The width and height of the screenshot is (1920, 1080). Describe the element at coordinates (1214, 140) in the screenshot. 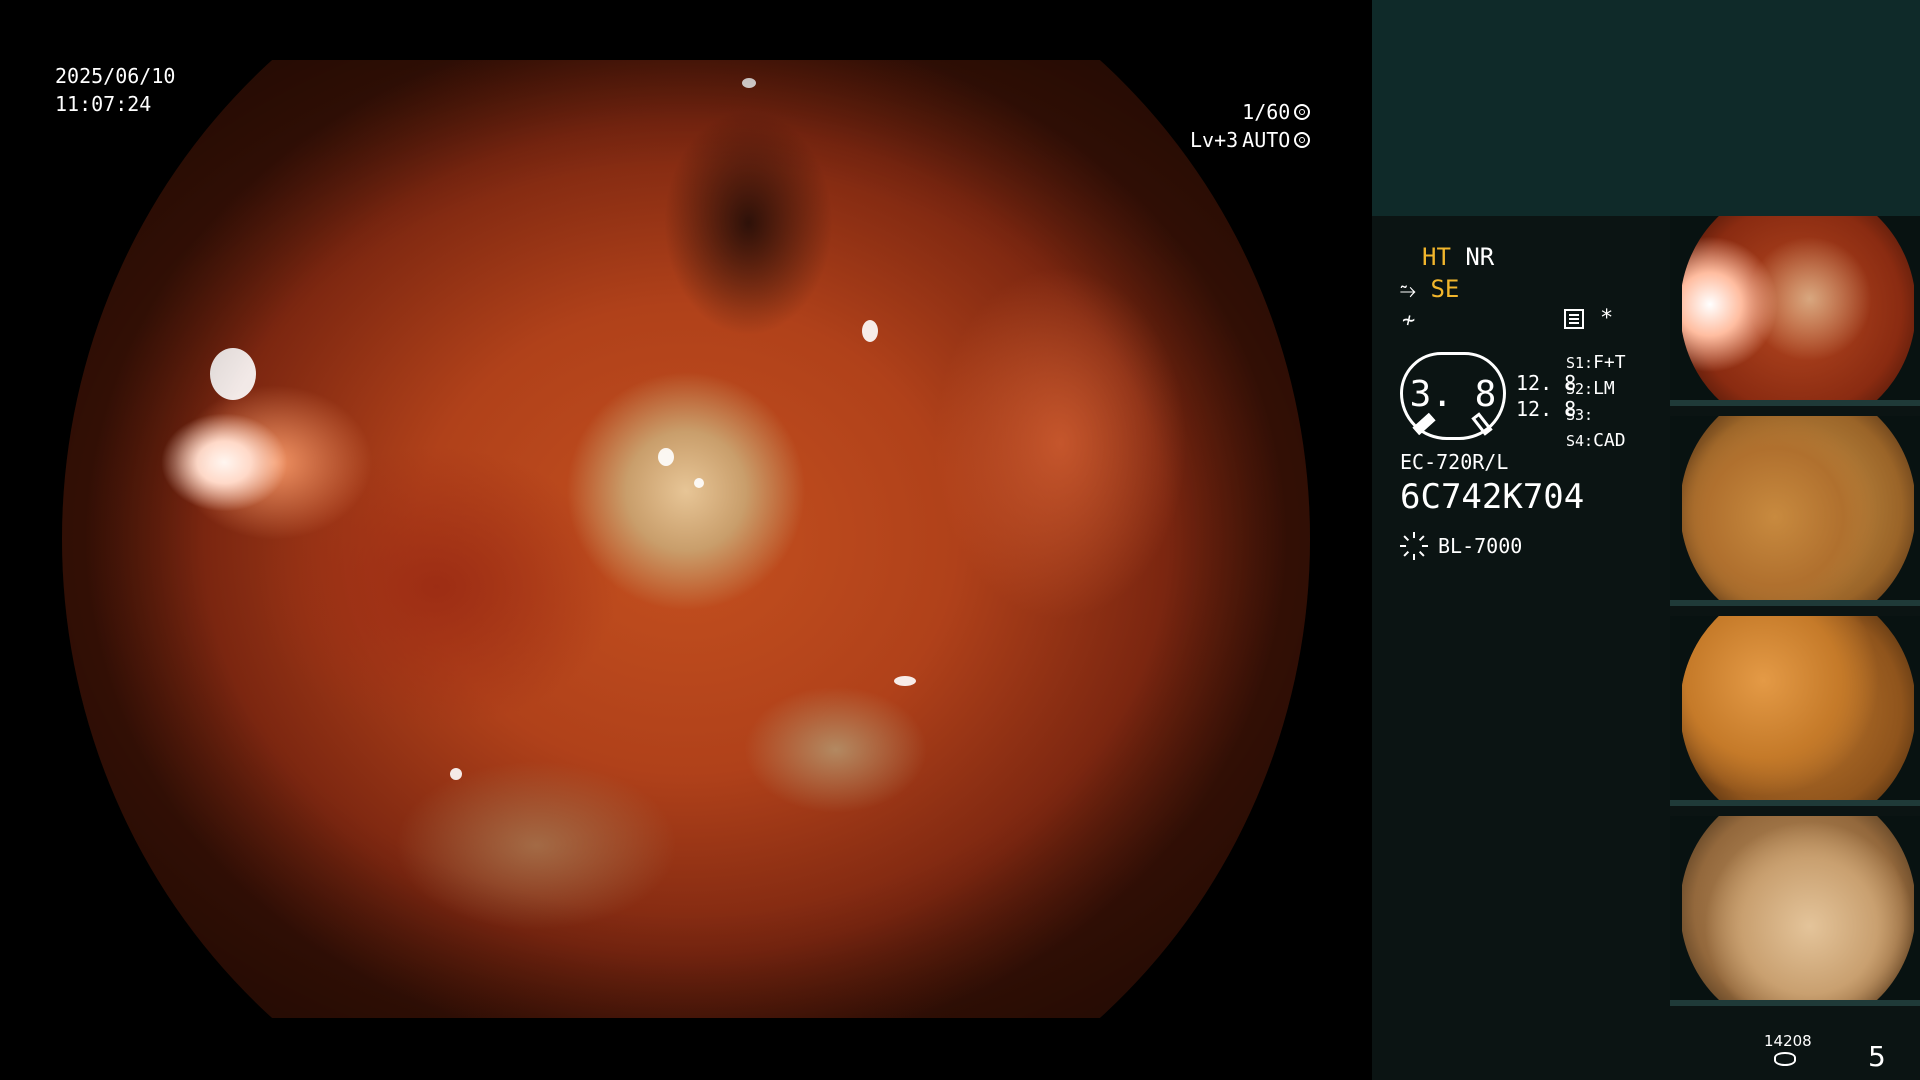

I see `level-text: Lv+3` at that location.